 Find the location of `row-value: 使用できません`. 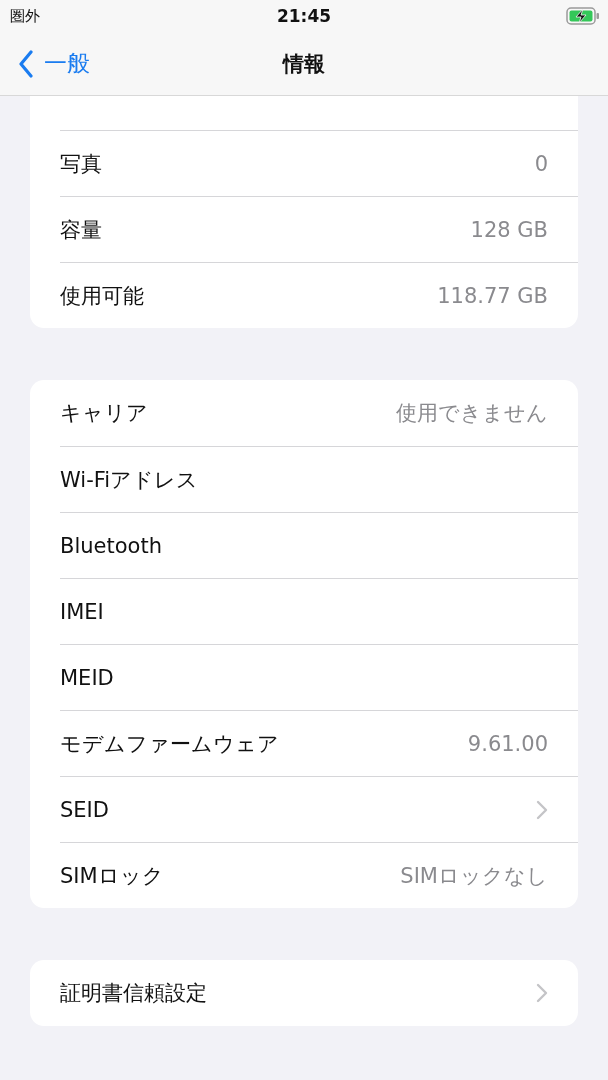

row-value: 使用できません is located at coordinates (472, 413).